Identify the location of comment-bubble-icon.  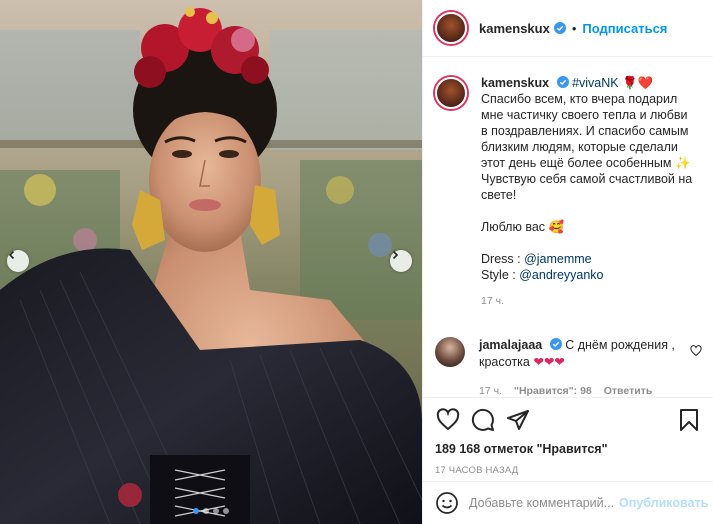
(482, 419).